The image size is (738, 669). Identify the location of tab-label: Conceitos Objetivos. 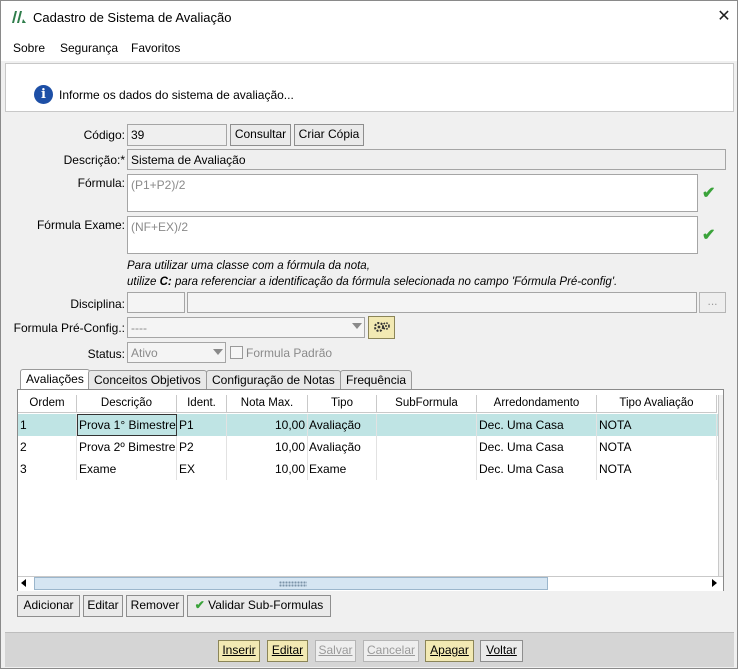
(147, 380).